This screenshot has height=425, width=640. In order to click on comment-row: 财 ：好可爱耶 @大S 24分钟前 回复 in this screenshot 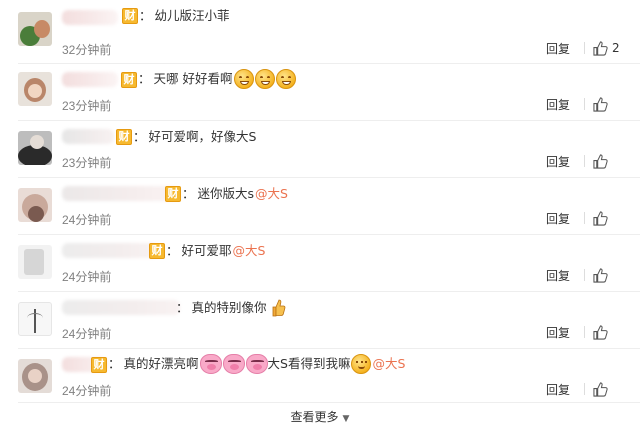, I will do `click(329, 262)`.